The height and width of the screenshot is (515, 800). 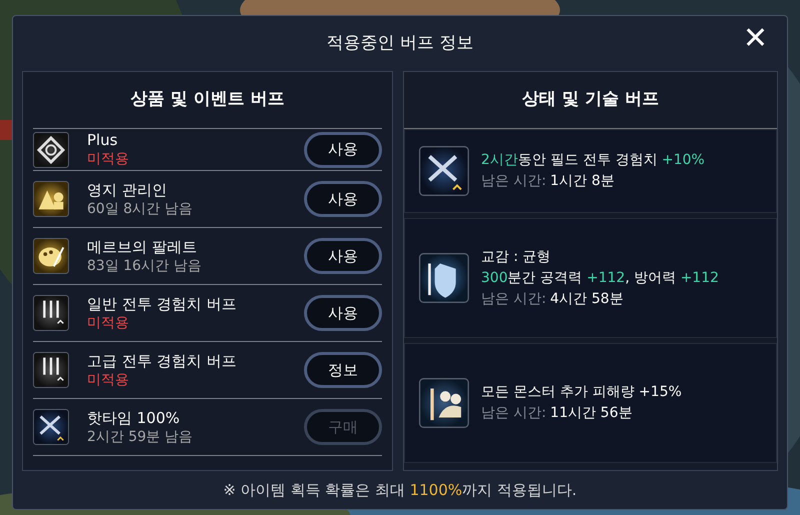 What do you see at coordinates (140, 437) in the screenshot?
I see `item-status: 2시간 59분 남음` at bounding box center [140, 437].